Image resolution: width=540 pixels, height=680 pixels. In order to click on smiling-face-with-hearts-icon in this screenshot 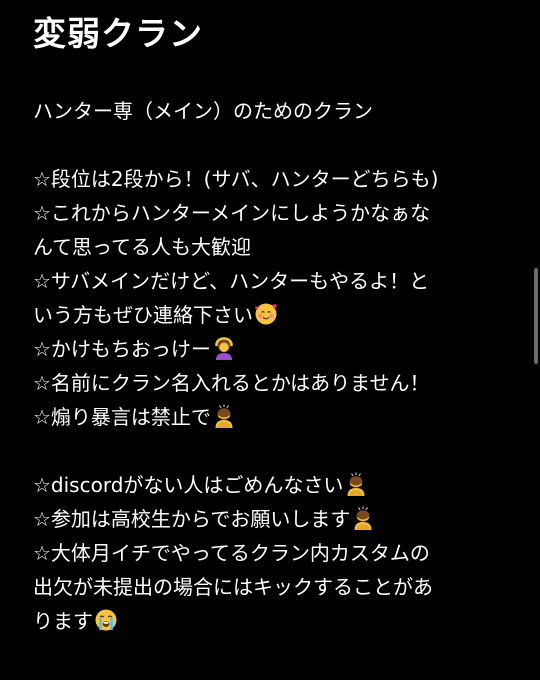, I will do `click(266, 319)`.